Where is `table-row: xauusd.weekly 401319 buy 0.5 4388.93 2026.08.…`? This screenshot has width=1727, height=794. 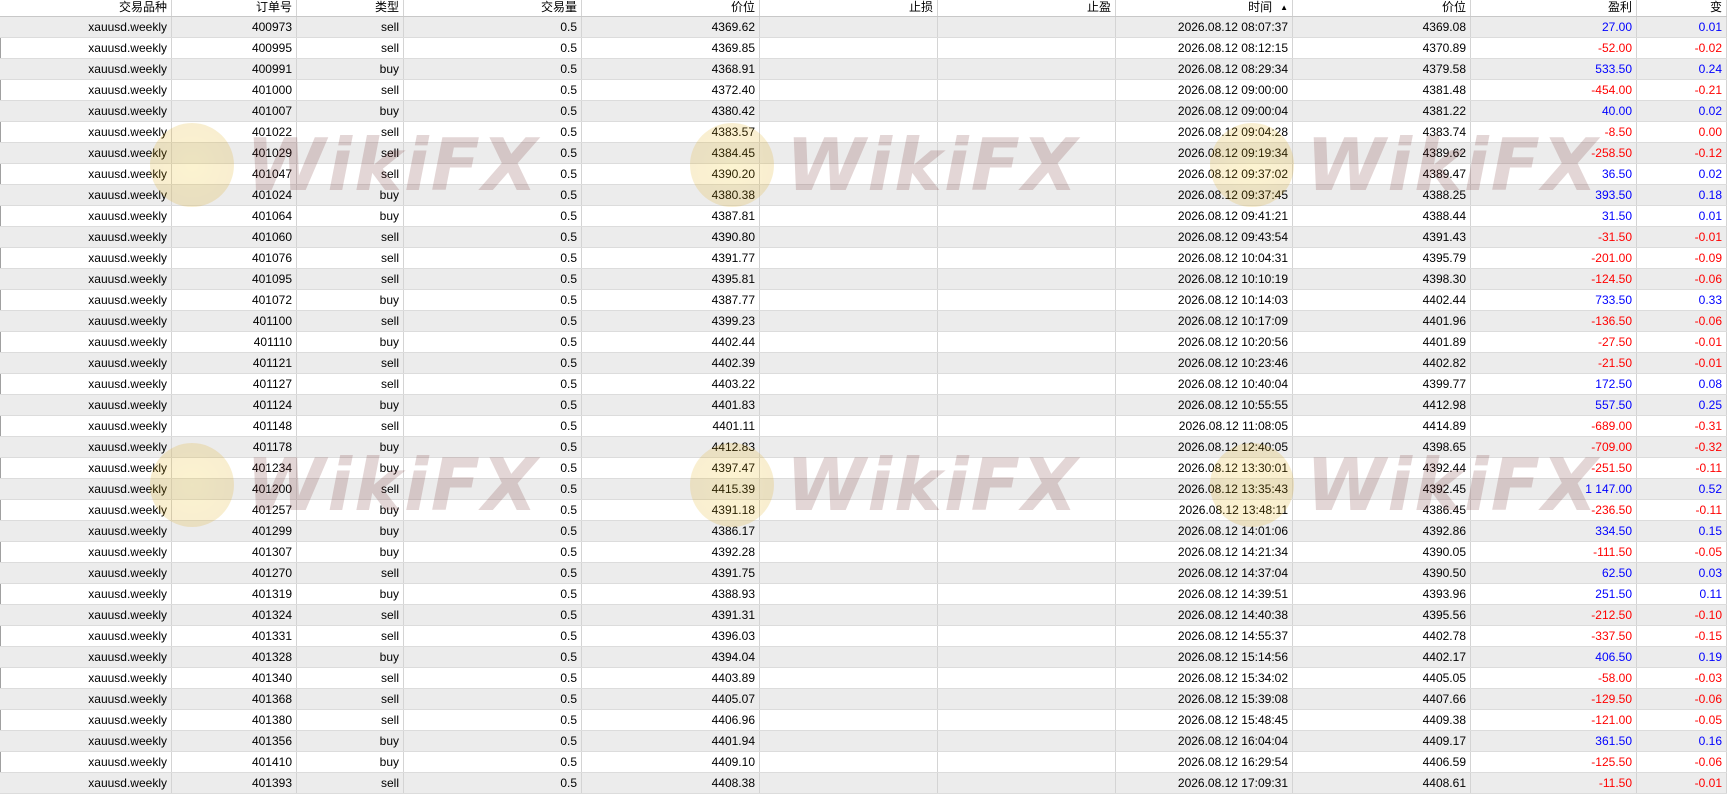
table-row: xauusd.weekly 401319 buy 0.5 4388.93 2026.08.… is located at coordinates (863, 594).